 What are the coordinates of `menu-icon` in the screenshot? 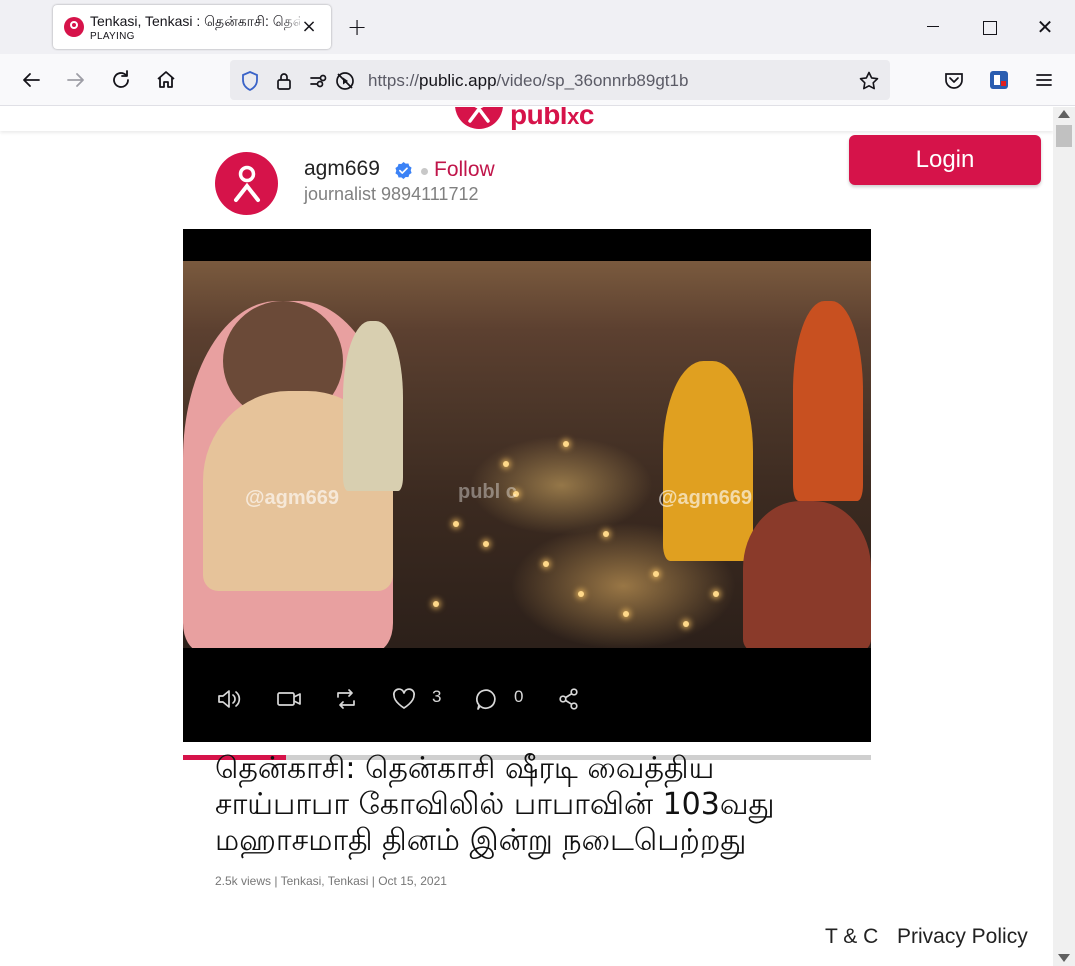 It's located at (1044, 80).